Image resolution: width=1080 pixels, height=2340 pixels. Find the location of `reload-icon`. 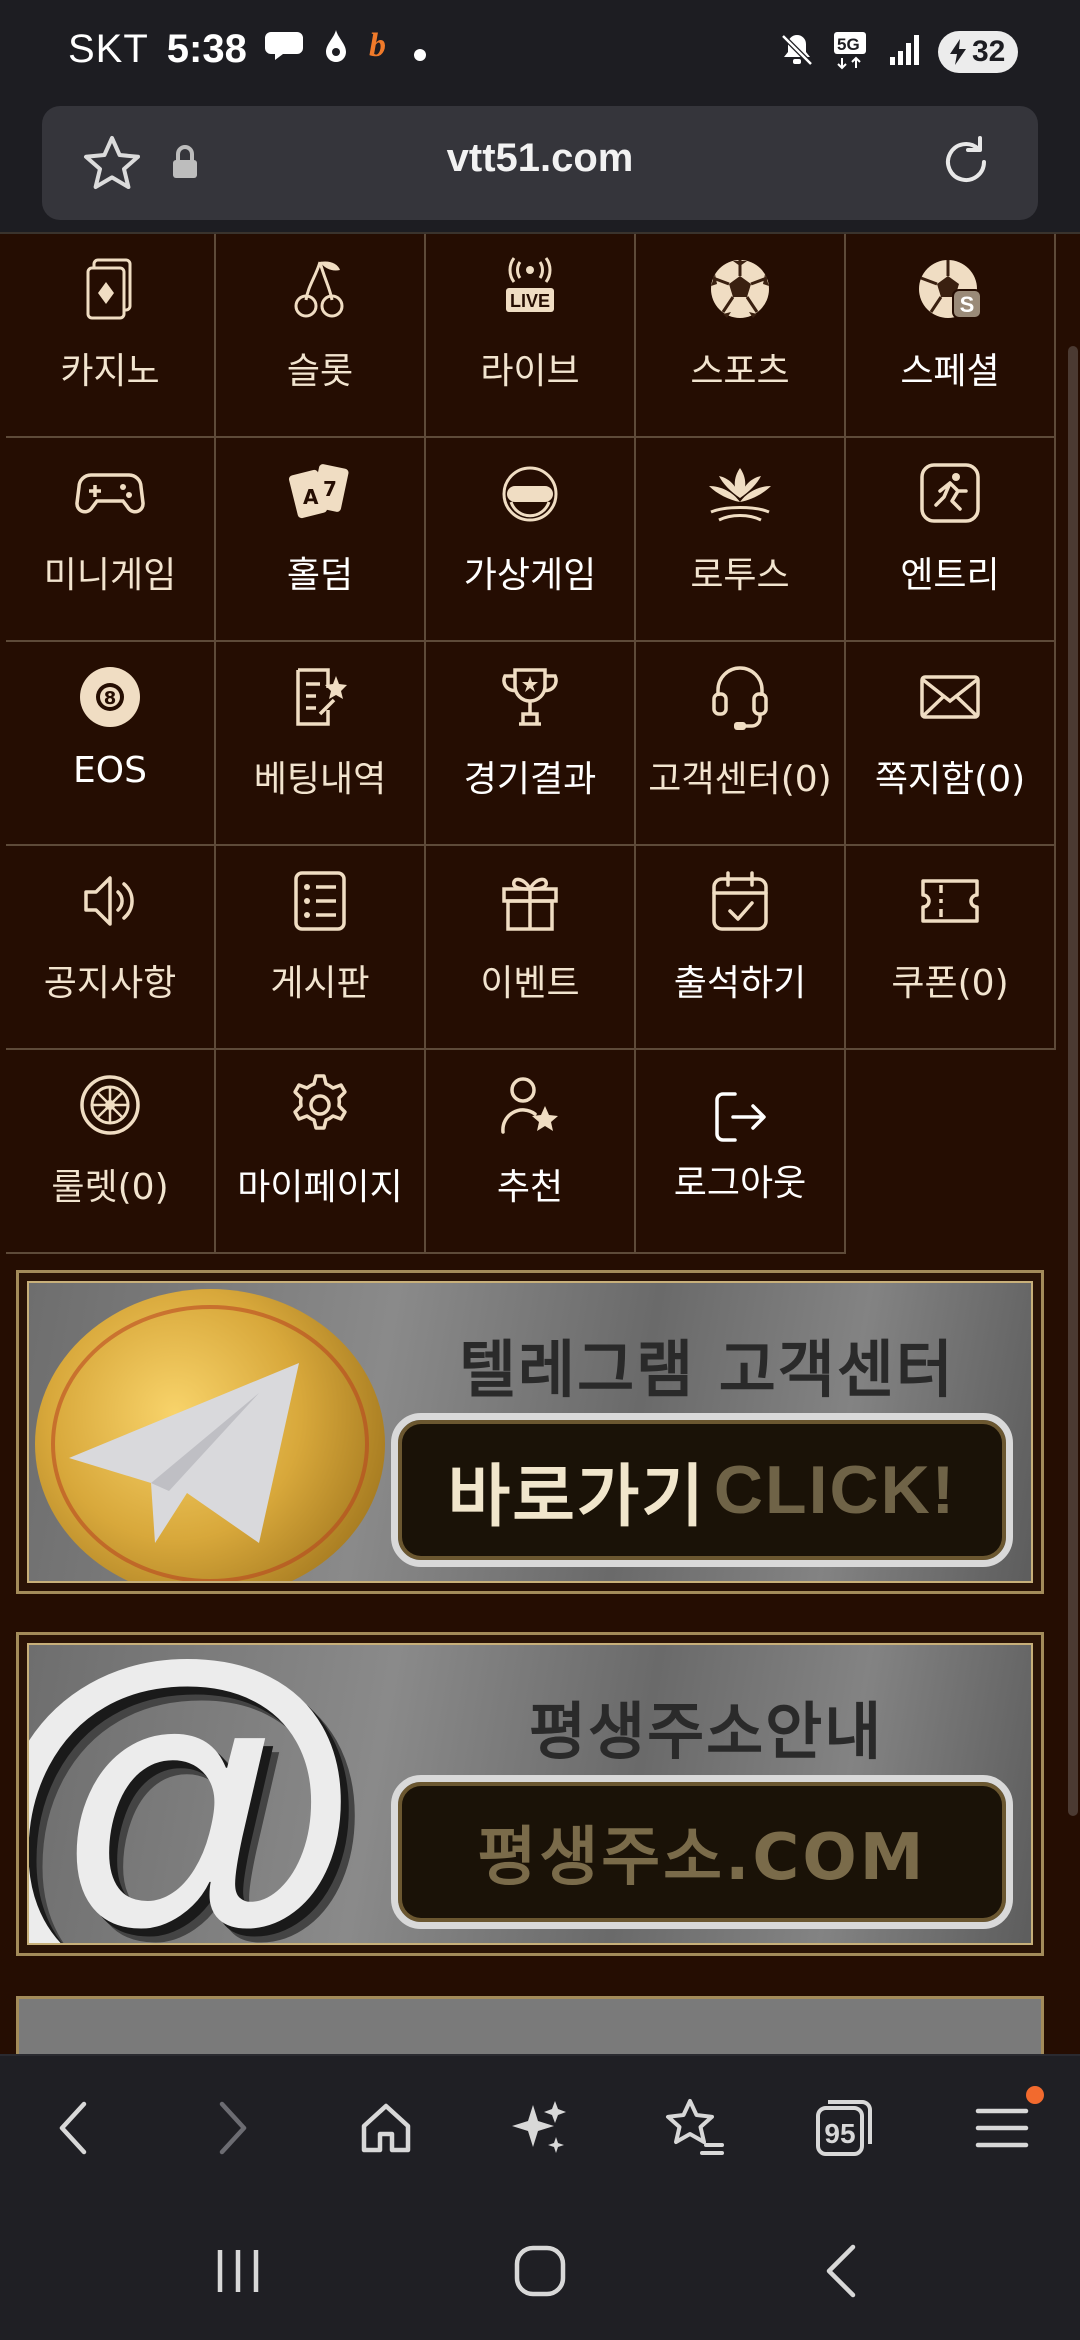

reload-icon is located at coordinates (966, 164).